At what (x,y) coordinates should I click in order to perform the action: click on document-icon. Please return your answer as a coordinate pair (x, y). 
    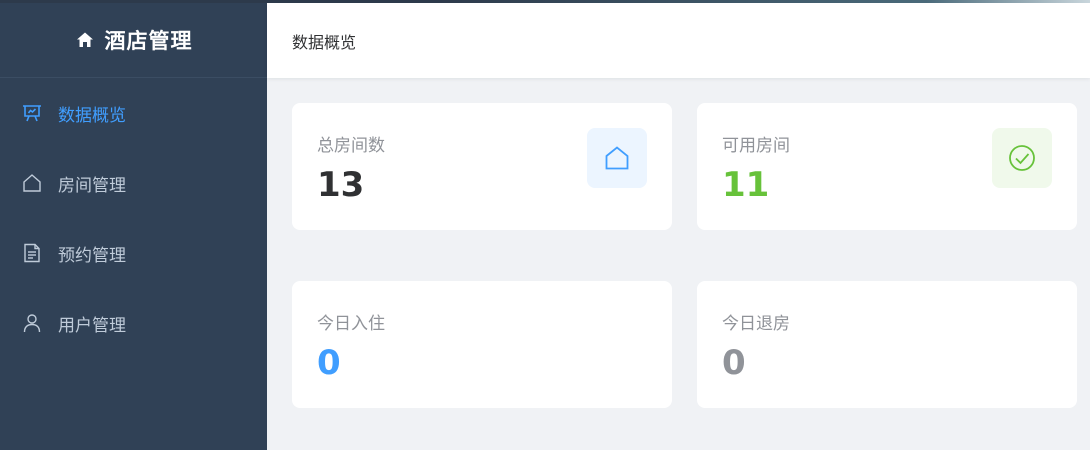
    Looking at the image, I should click on (32, 253).